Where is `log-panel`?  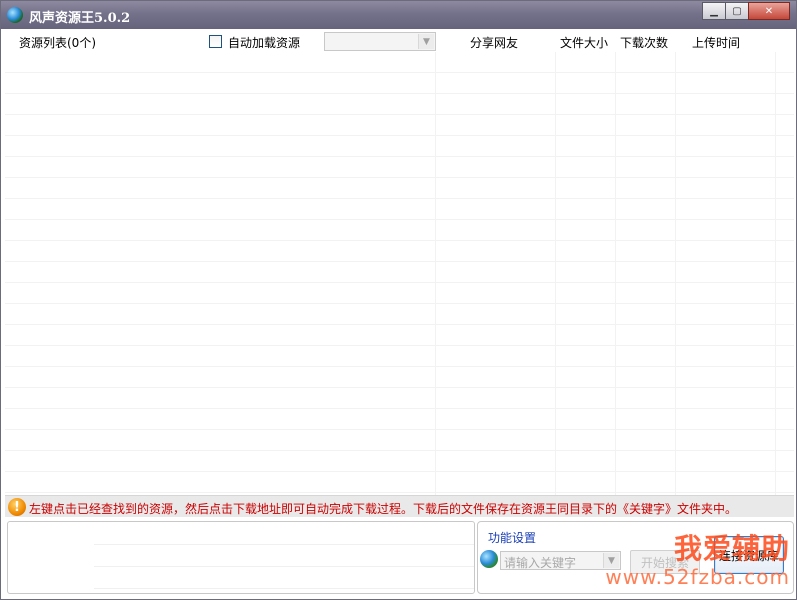 log-panel is located at coordinates (241, 557).